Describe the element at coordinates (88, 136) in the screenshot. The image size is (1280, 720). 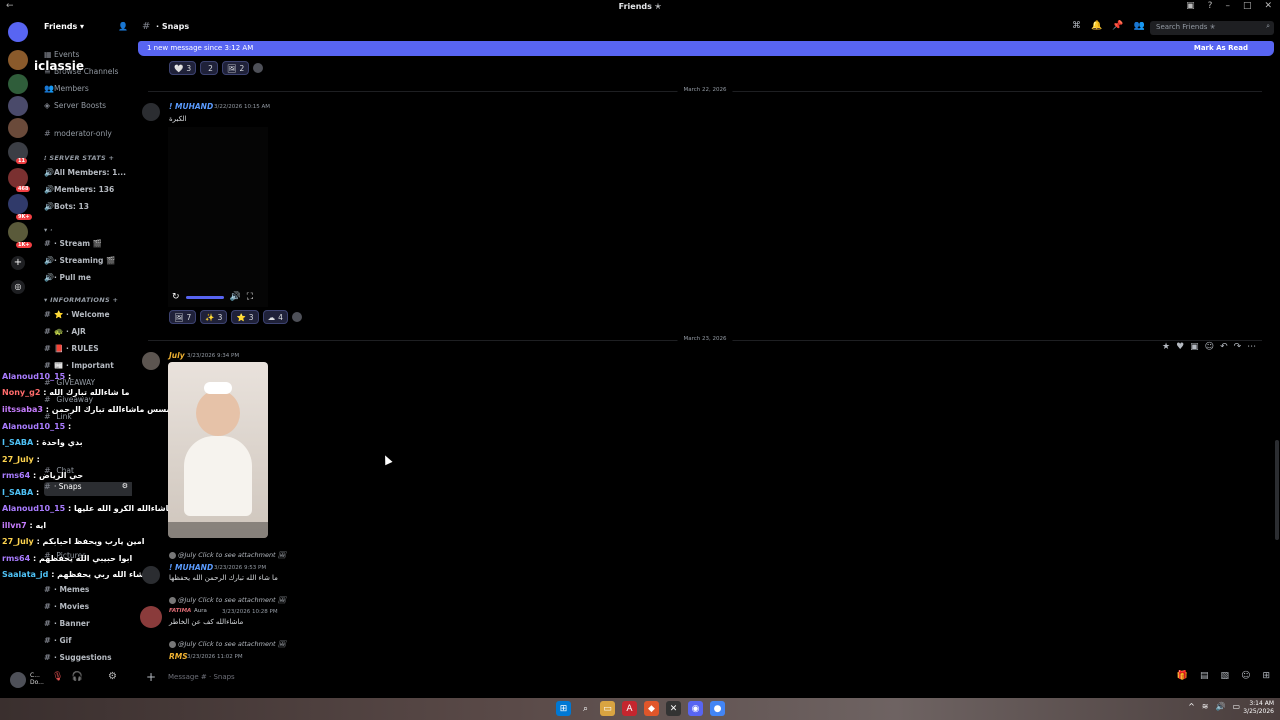
I see `sidebar-item-moderator-only: # moderator-only` at that location.